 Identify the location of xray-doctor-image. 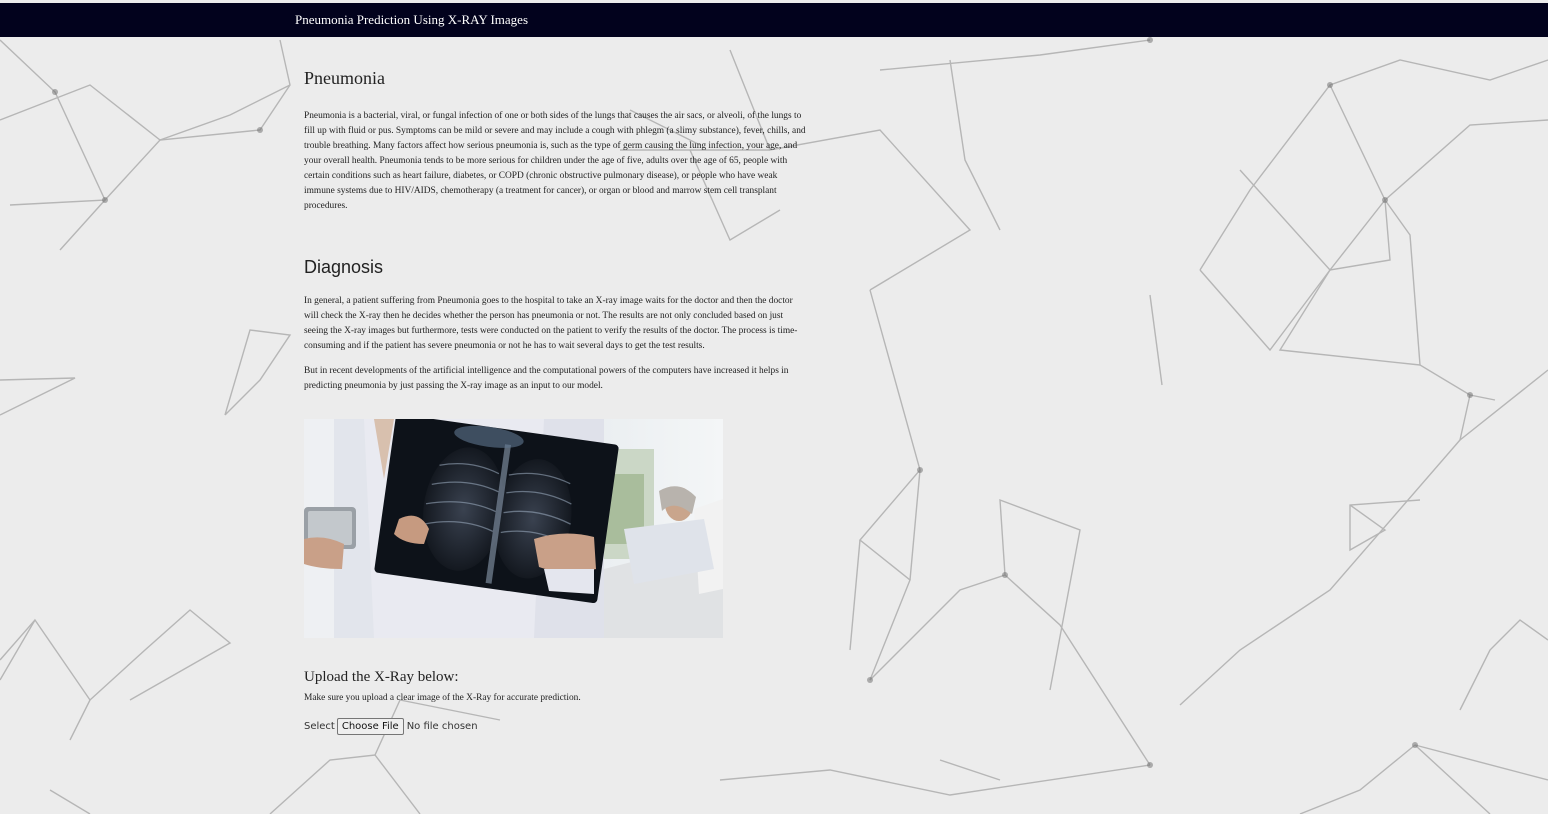
(513, 528).